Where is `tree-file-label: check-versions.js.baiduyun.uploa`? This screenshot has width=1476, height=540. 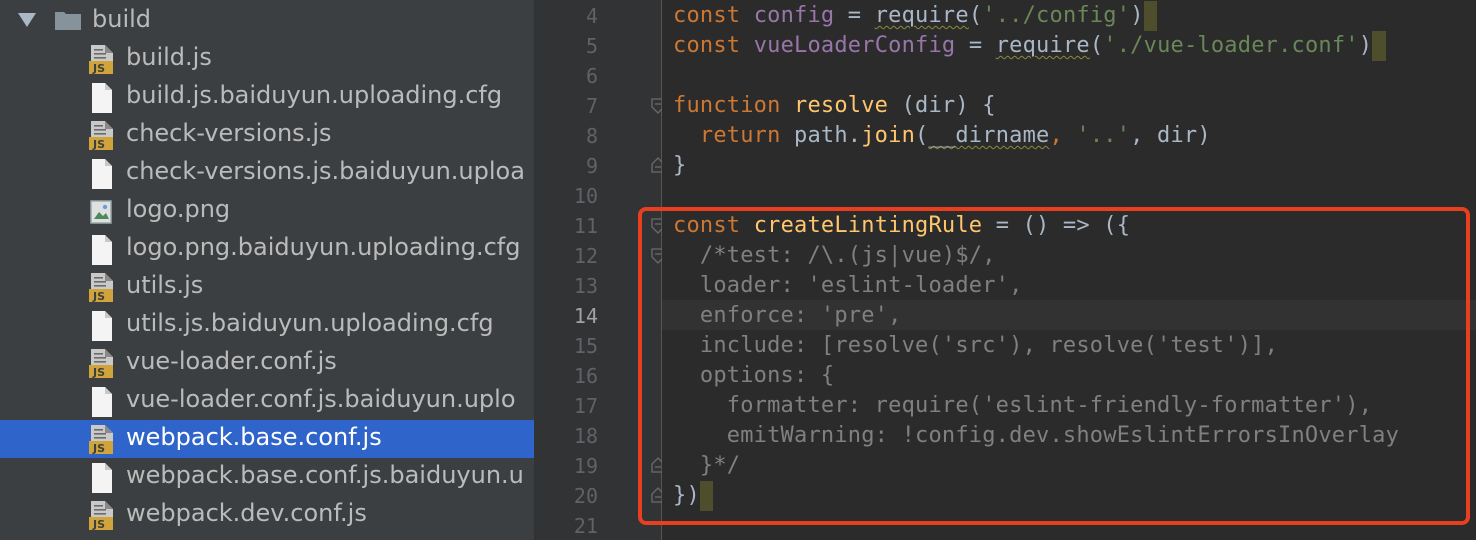
tree-file-label: check-versions.js.baiduyun.uploa is located at coordinates (325, 171).